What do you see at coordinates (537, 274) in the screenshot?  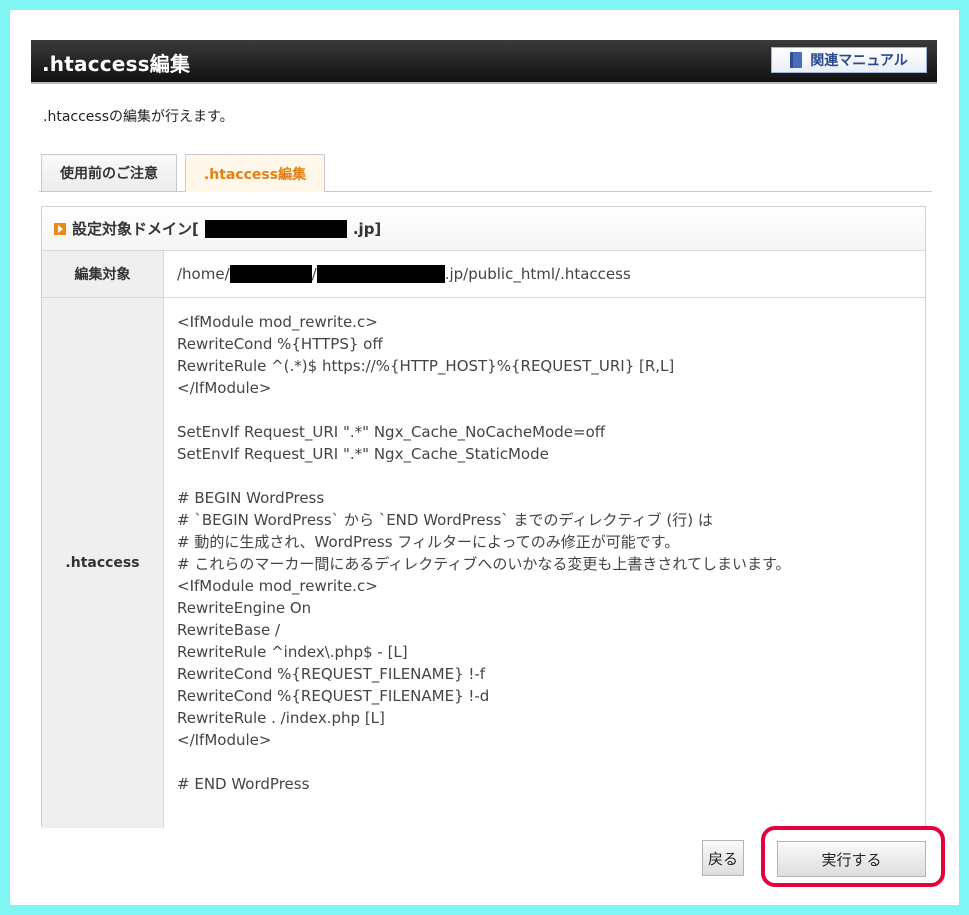 I see `target-path-suffix: .jp/public_html/.htaccess` at bounding box center [537, 274].